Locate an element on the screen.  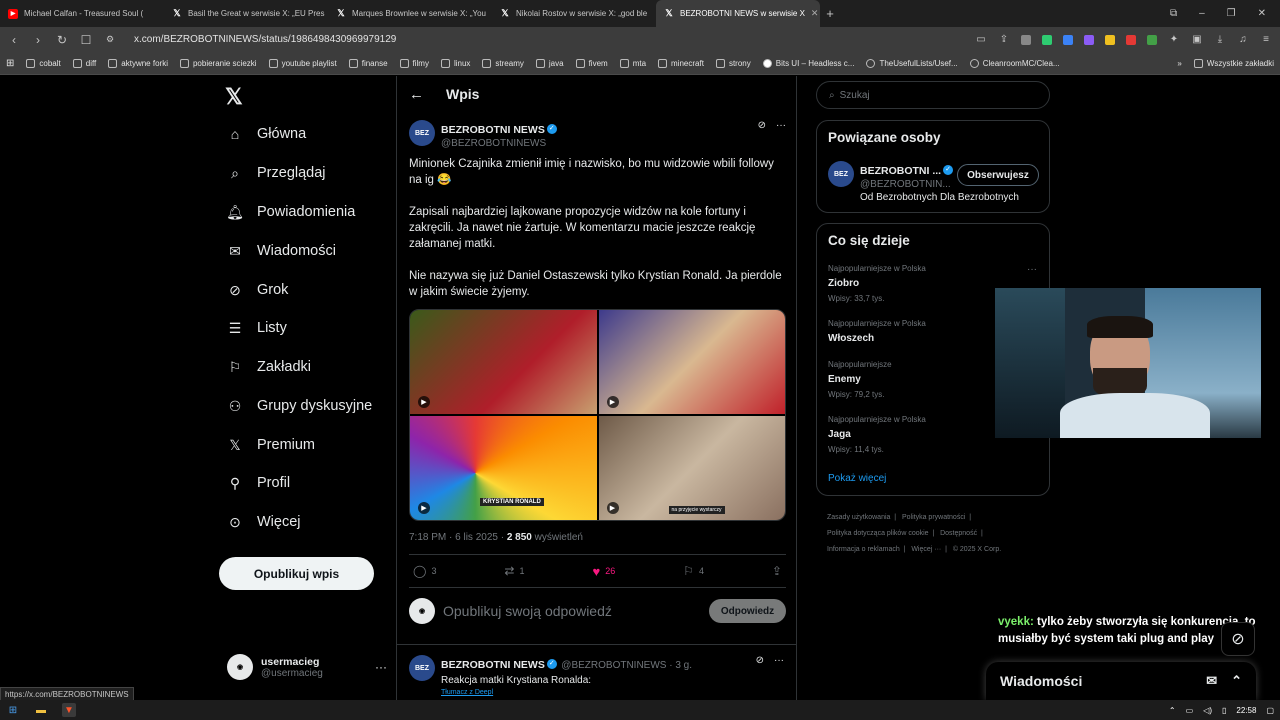
bookmark-folder: java is located at coordinates (549, 63).